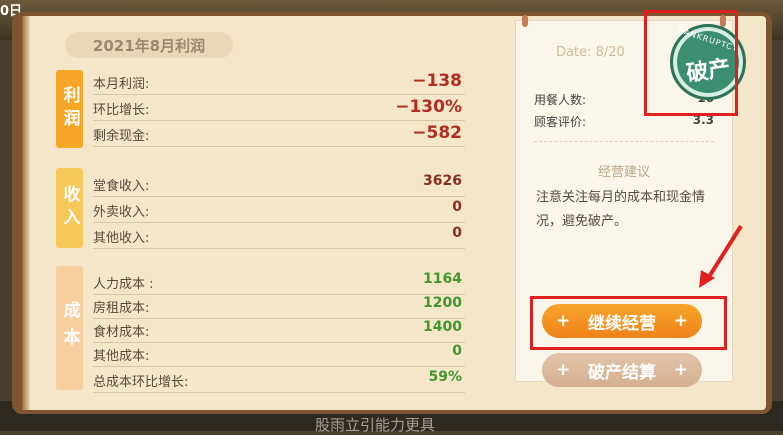 This screenshot has height=435, width=783. I want to click on income-delivery-label: 外卖收入:, so click(121, 212).